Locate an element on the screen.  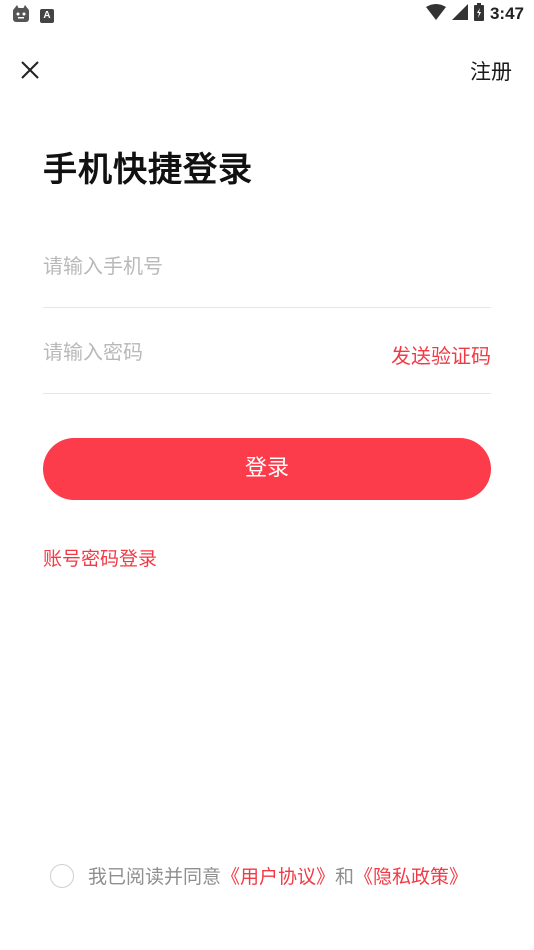
phone-field is located at coordinates (267, 265).